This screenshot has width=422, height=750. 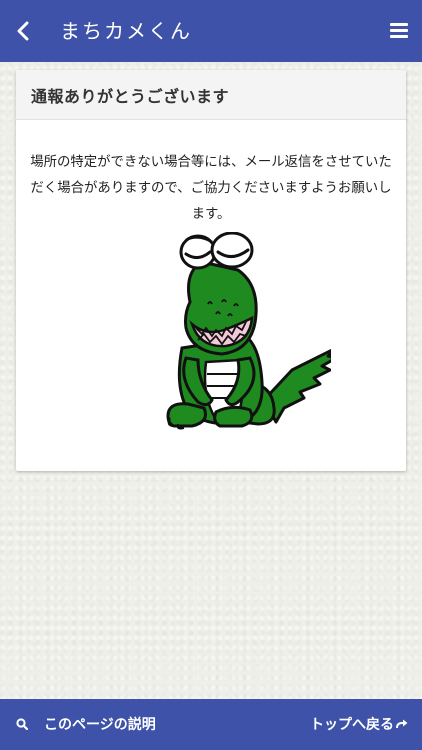 What do you see at coordinates (211, 31) in the screenshot?
I see `app-header: まちカメくん` at bounding box center [211, 31].